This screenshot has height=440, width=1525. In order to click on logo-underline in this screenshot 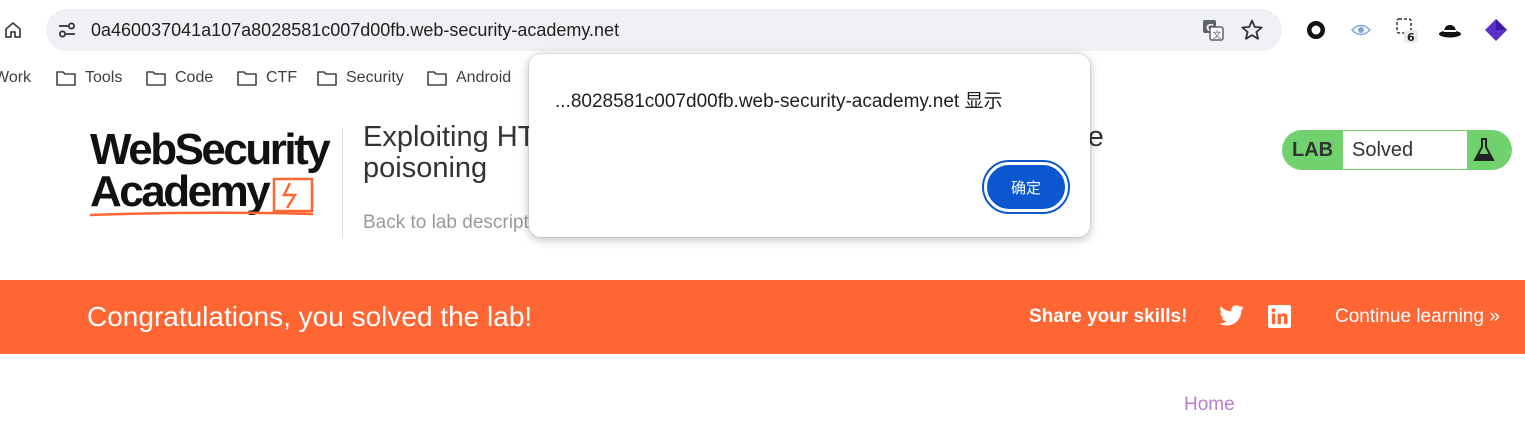, I will do `click(201, 214)`.